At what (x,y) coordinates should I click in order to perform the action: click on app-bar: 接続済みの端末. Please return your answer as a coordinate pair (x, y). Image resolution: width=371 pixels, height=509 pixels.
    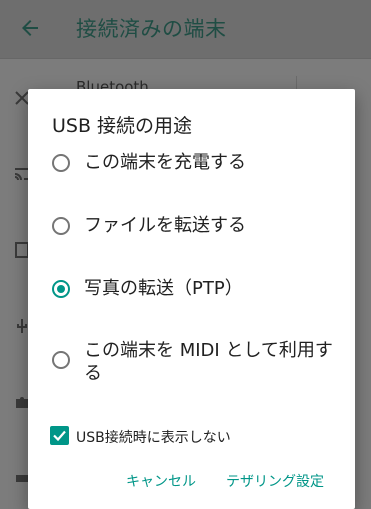
    Looking at the image, I should click on (185, 29).